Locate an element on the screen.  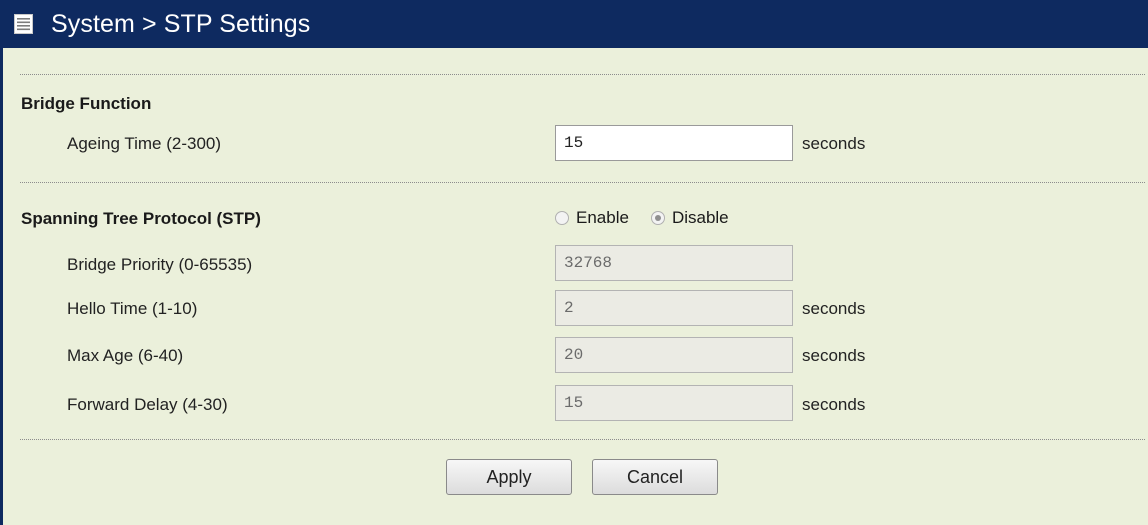
ageing-time-input is located at coordinates (674, 143).